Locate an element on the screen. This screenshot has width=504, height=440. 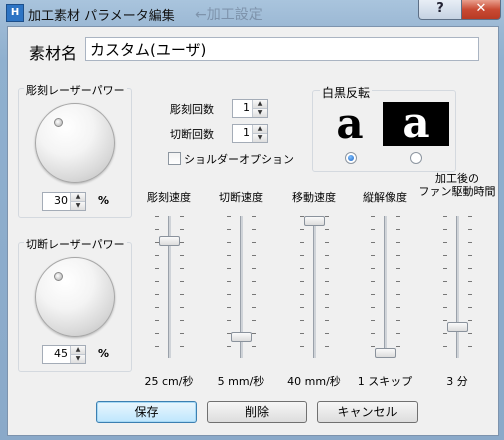
cut-count-label: 切断回数 is located at coordinates (192, 134).